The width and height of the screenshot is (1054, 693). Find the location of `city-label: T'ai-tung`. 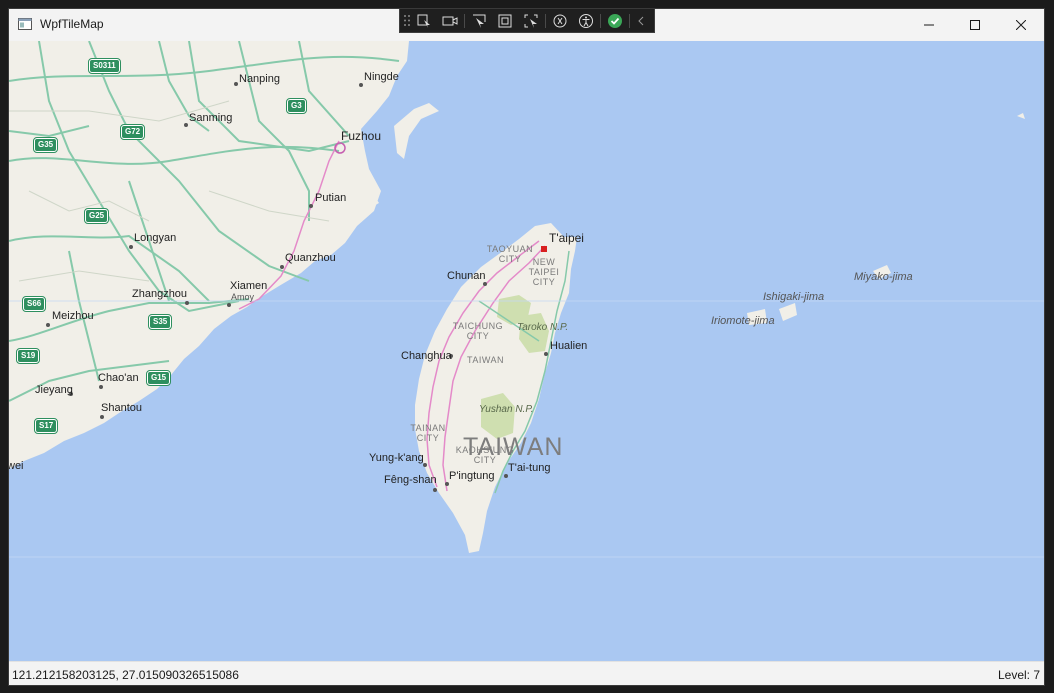

city-label: T'ai-tung is located at coordinates (529, 468).